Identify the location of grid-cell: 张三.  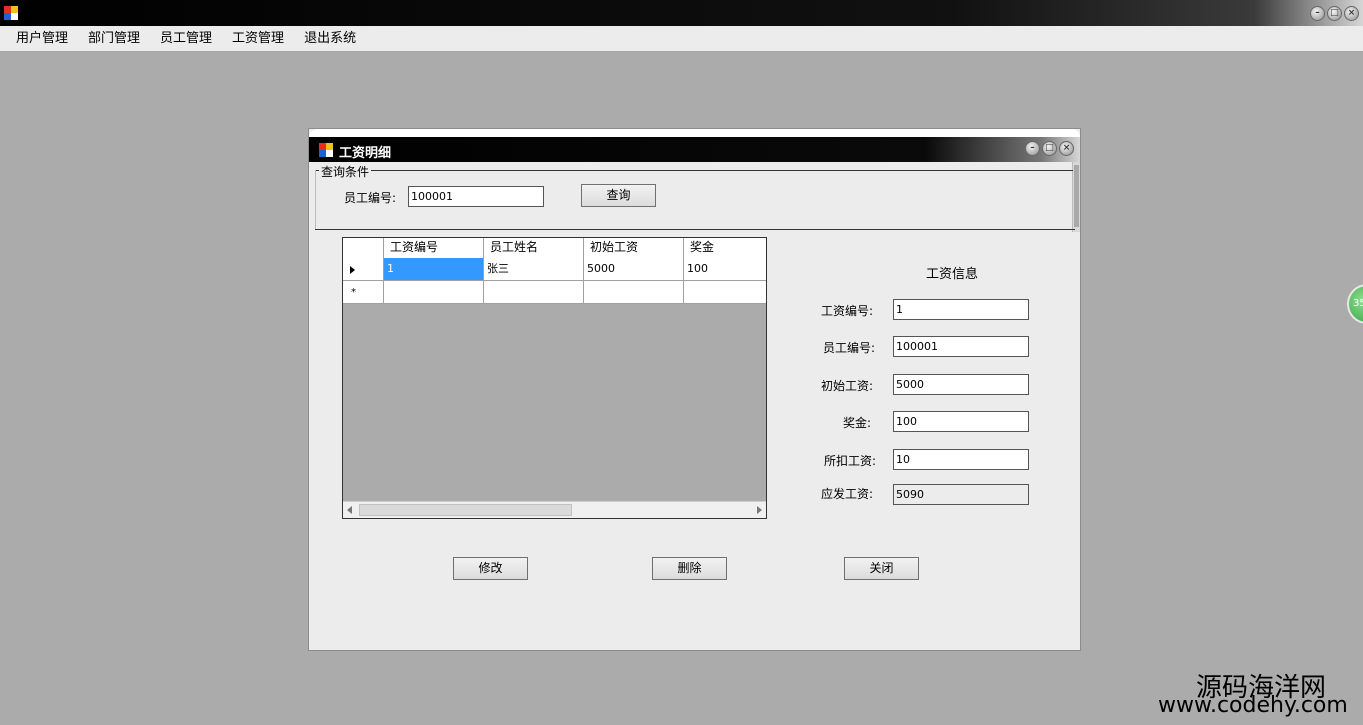
(534, 269).